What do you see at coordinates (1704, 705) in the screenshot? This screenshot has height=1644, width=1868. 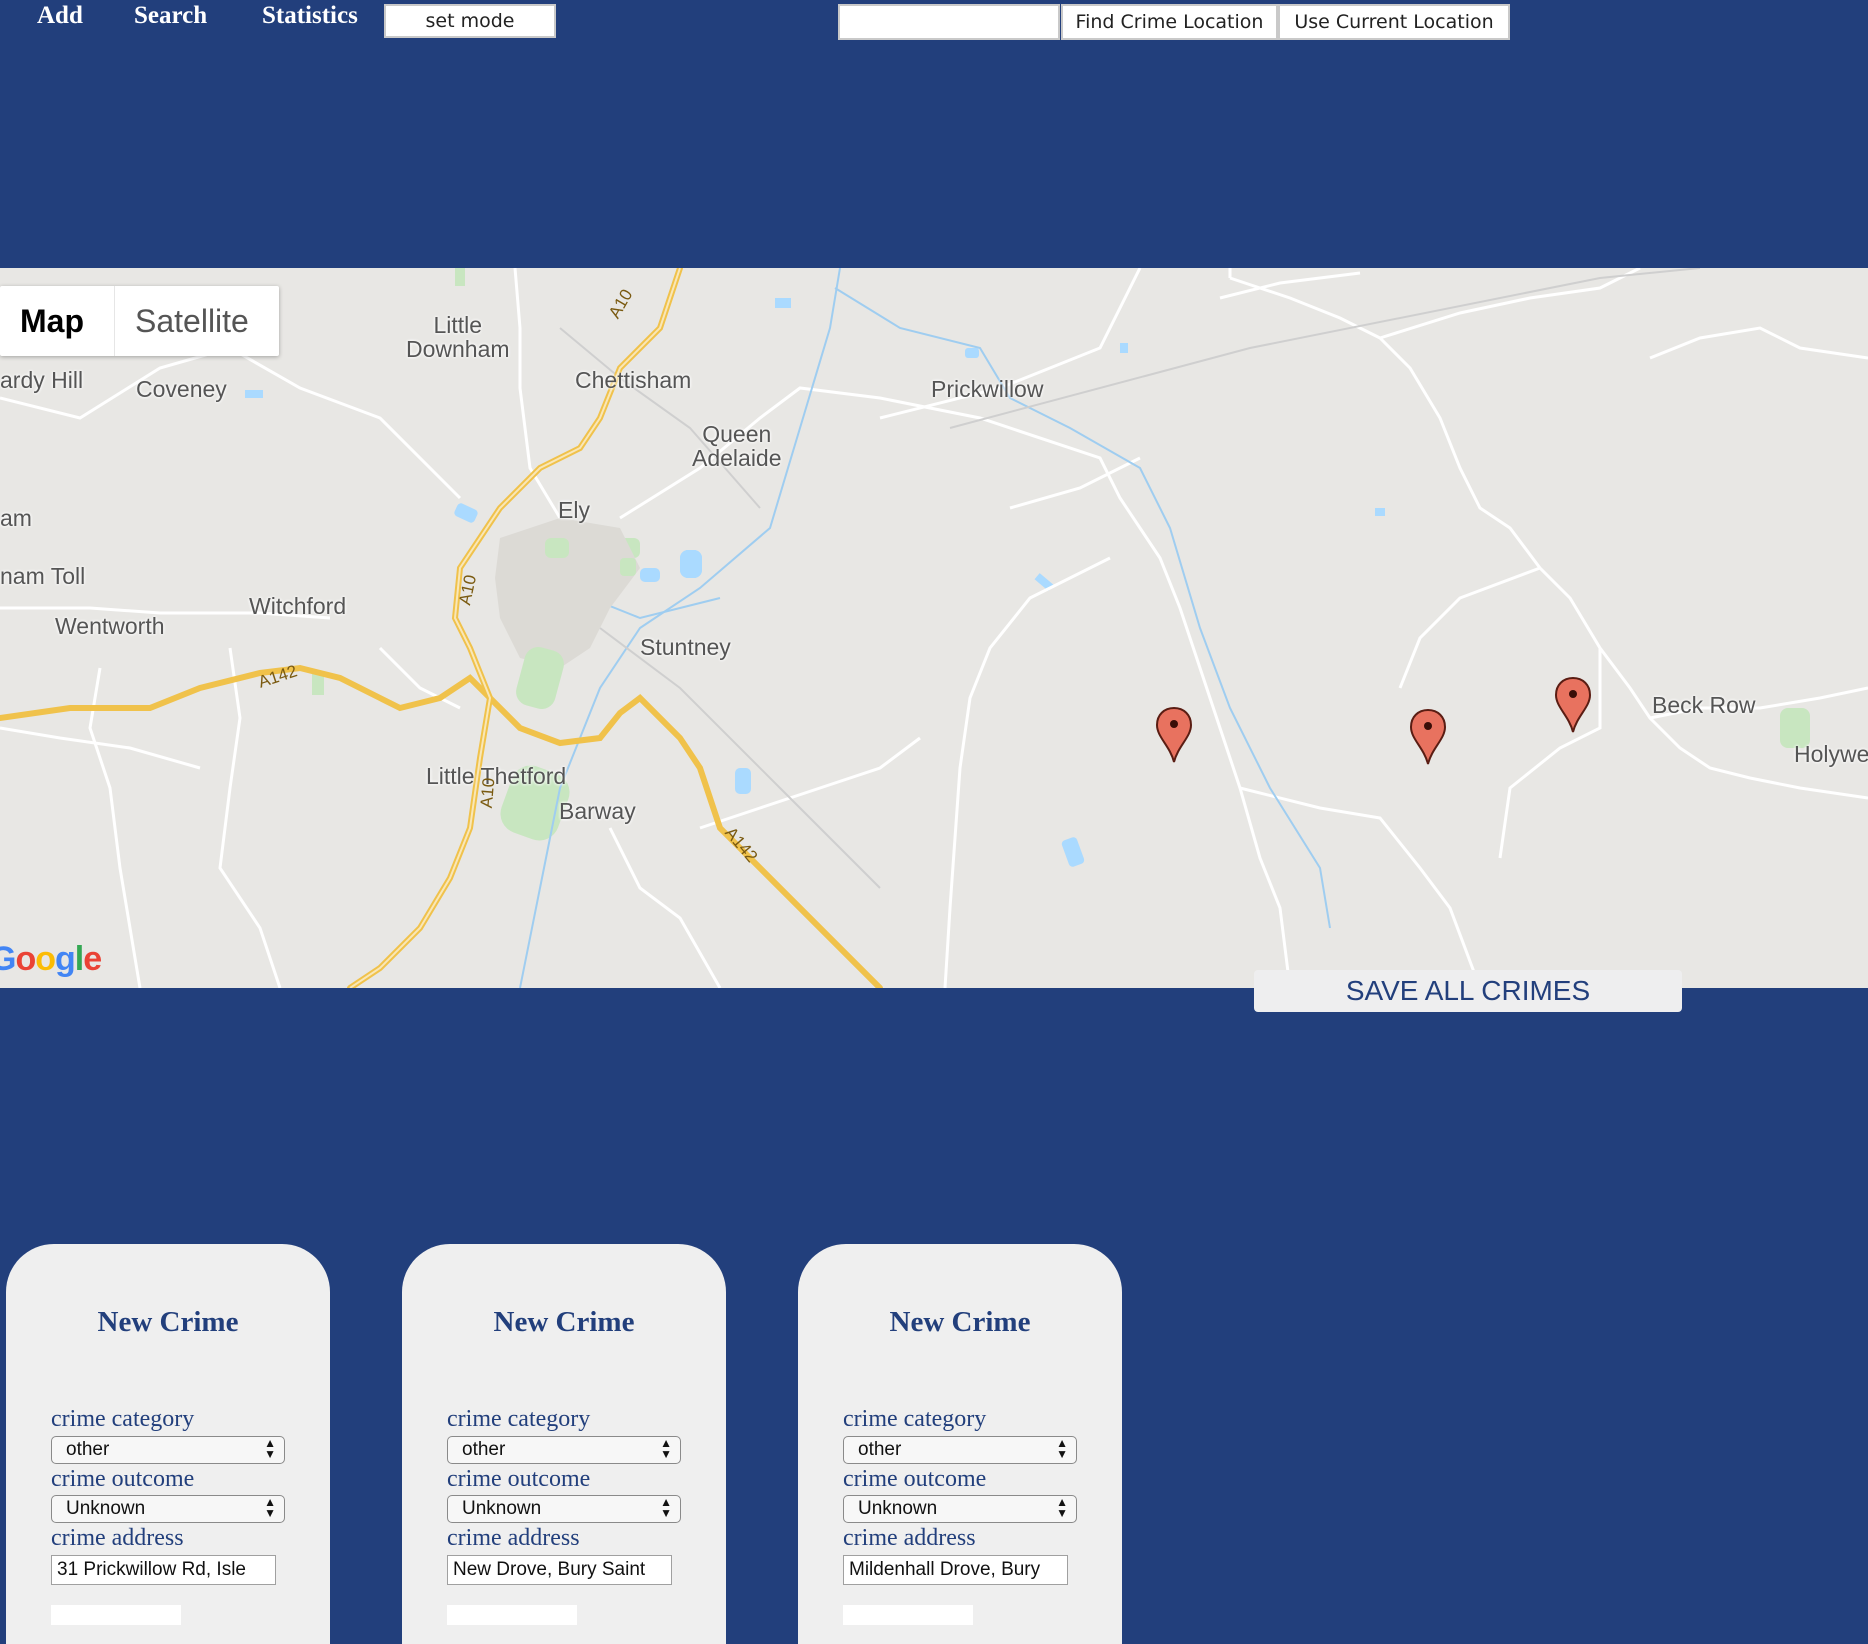 I see `place-beck-row: Beck Row` at bounding box center [1704, 705].